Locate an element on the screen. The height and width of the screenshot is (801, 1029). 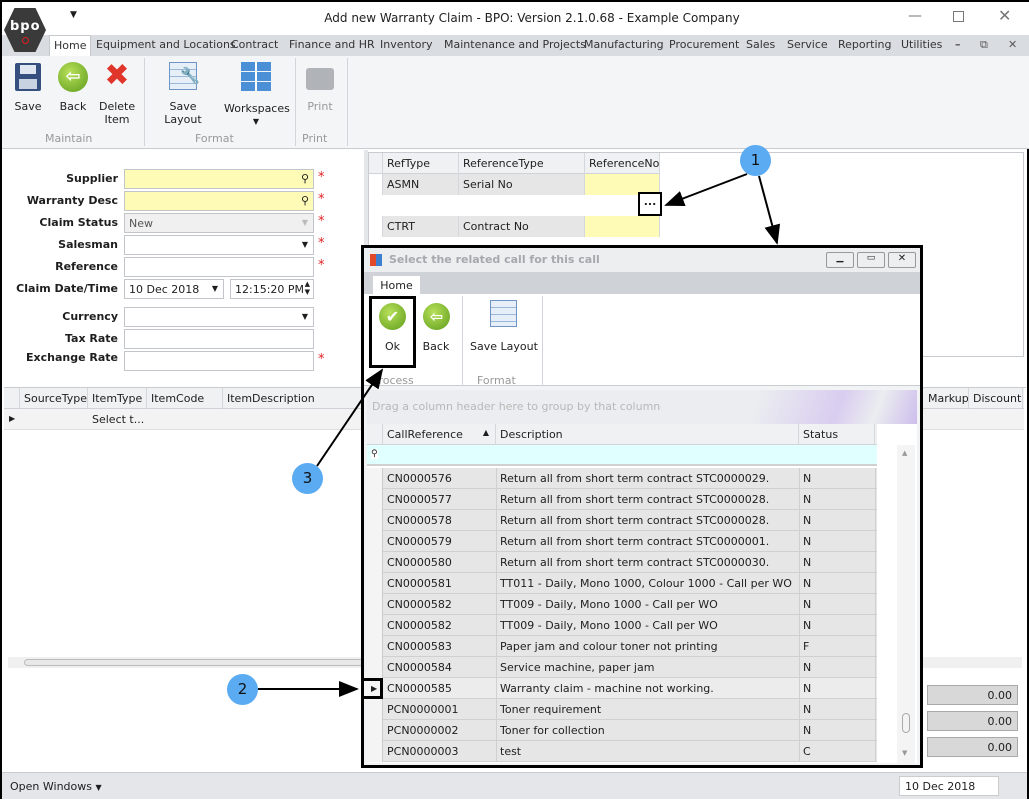
annotation-callout-1: 1 is located at coordinates (755, 160).